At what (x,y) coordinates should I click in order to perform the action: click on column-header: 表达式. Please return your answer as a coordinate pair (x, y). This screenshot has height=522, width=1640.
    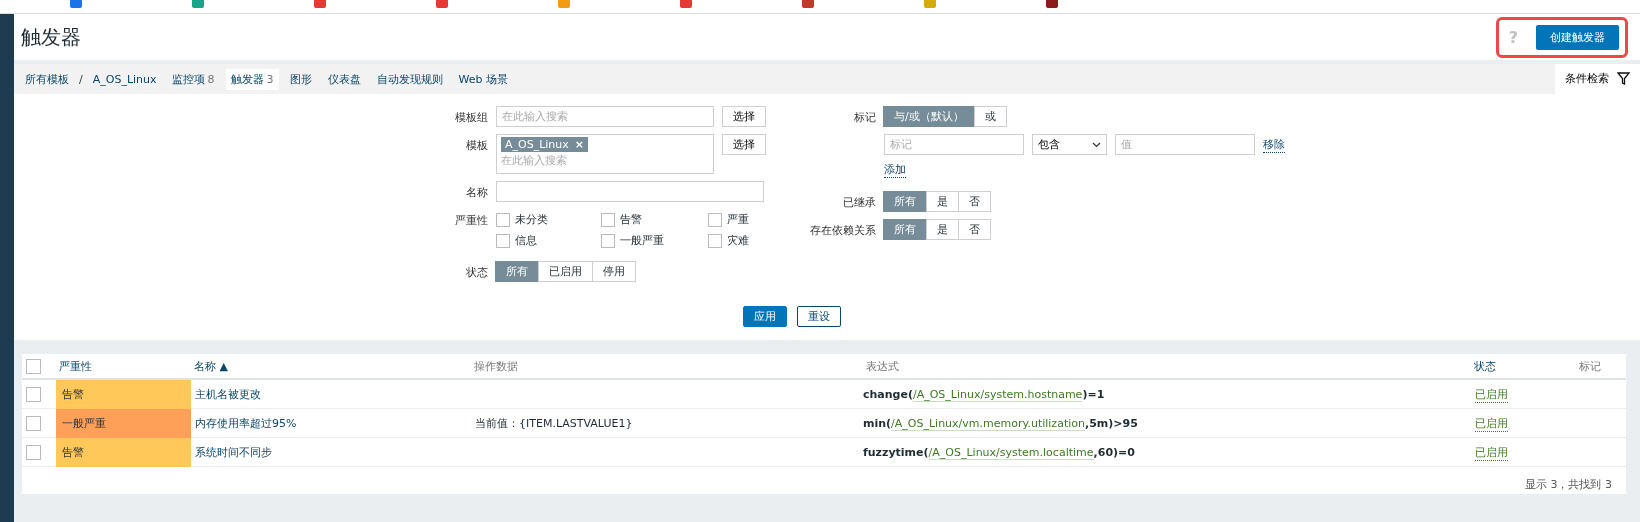
    Looking at the image, I should click on (882, 366).